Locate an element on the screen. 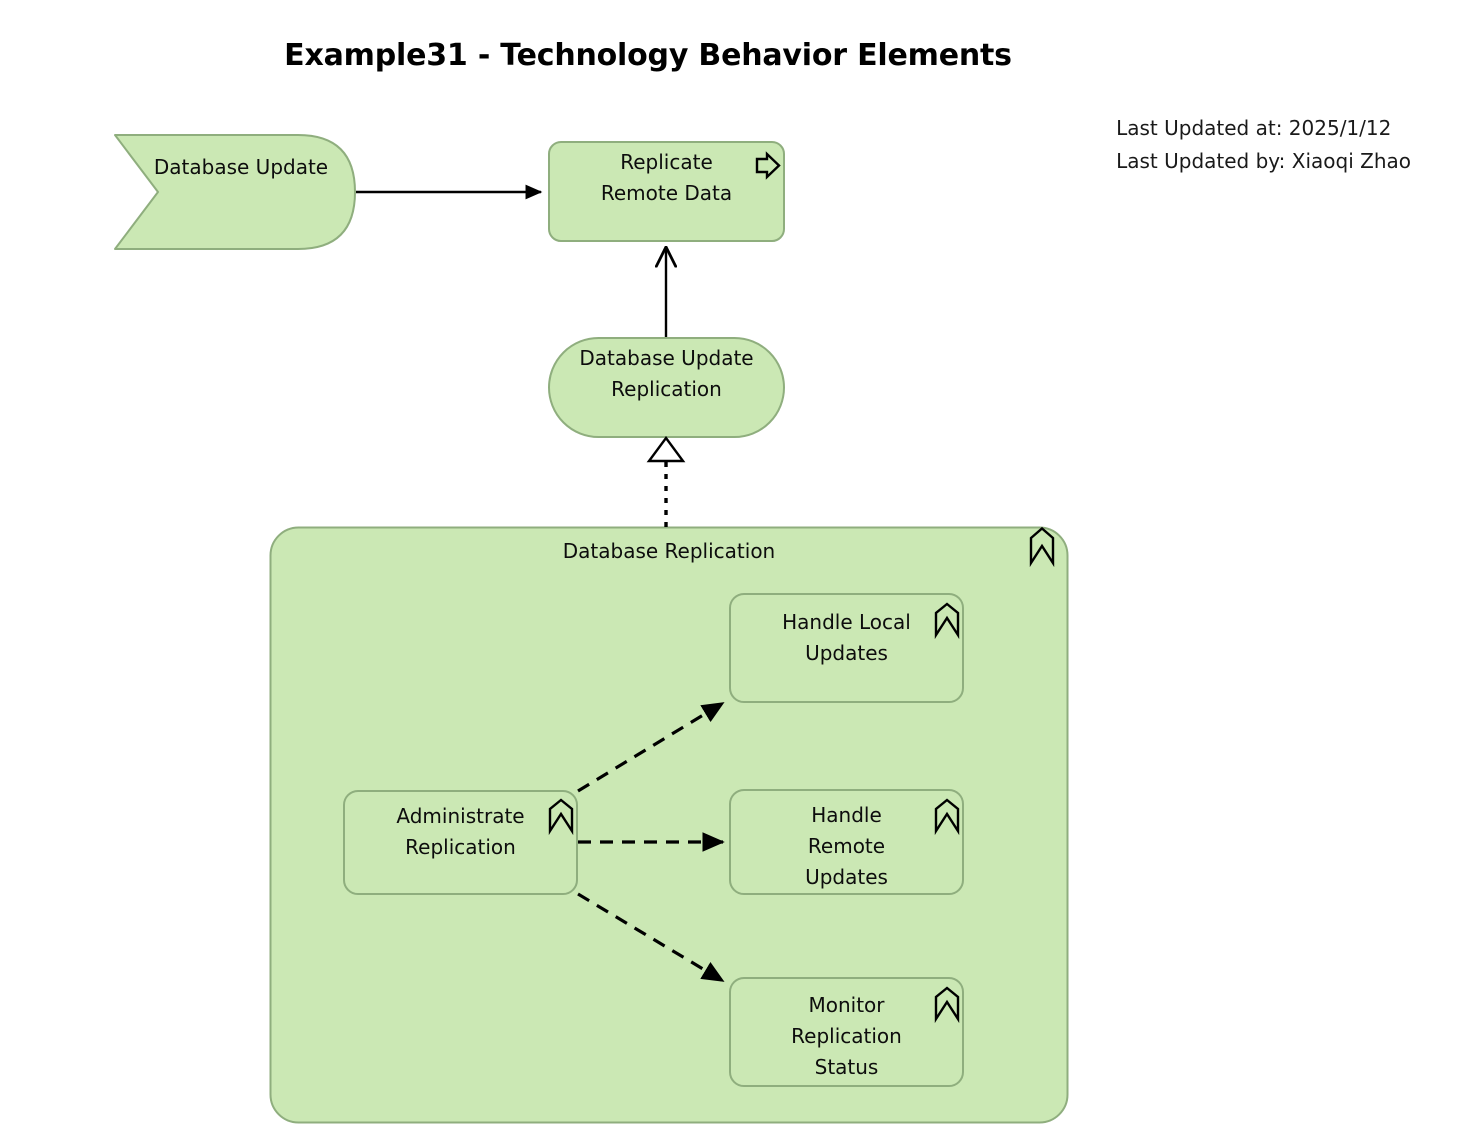  node-monitor-replication-status is located at coordinates (846, 1032).